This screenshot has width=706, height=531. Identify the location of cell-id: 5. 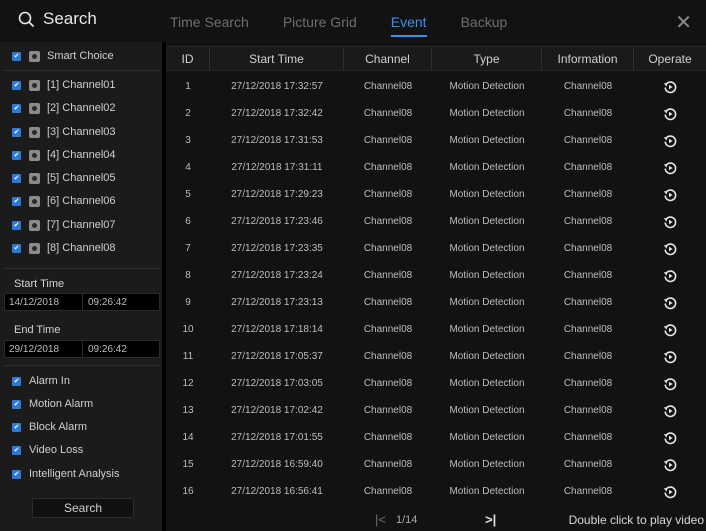
(188, 194).